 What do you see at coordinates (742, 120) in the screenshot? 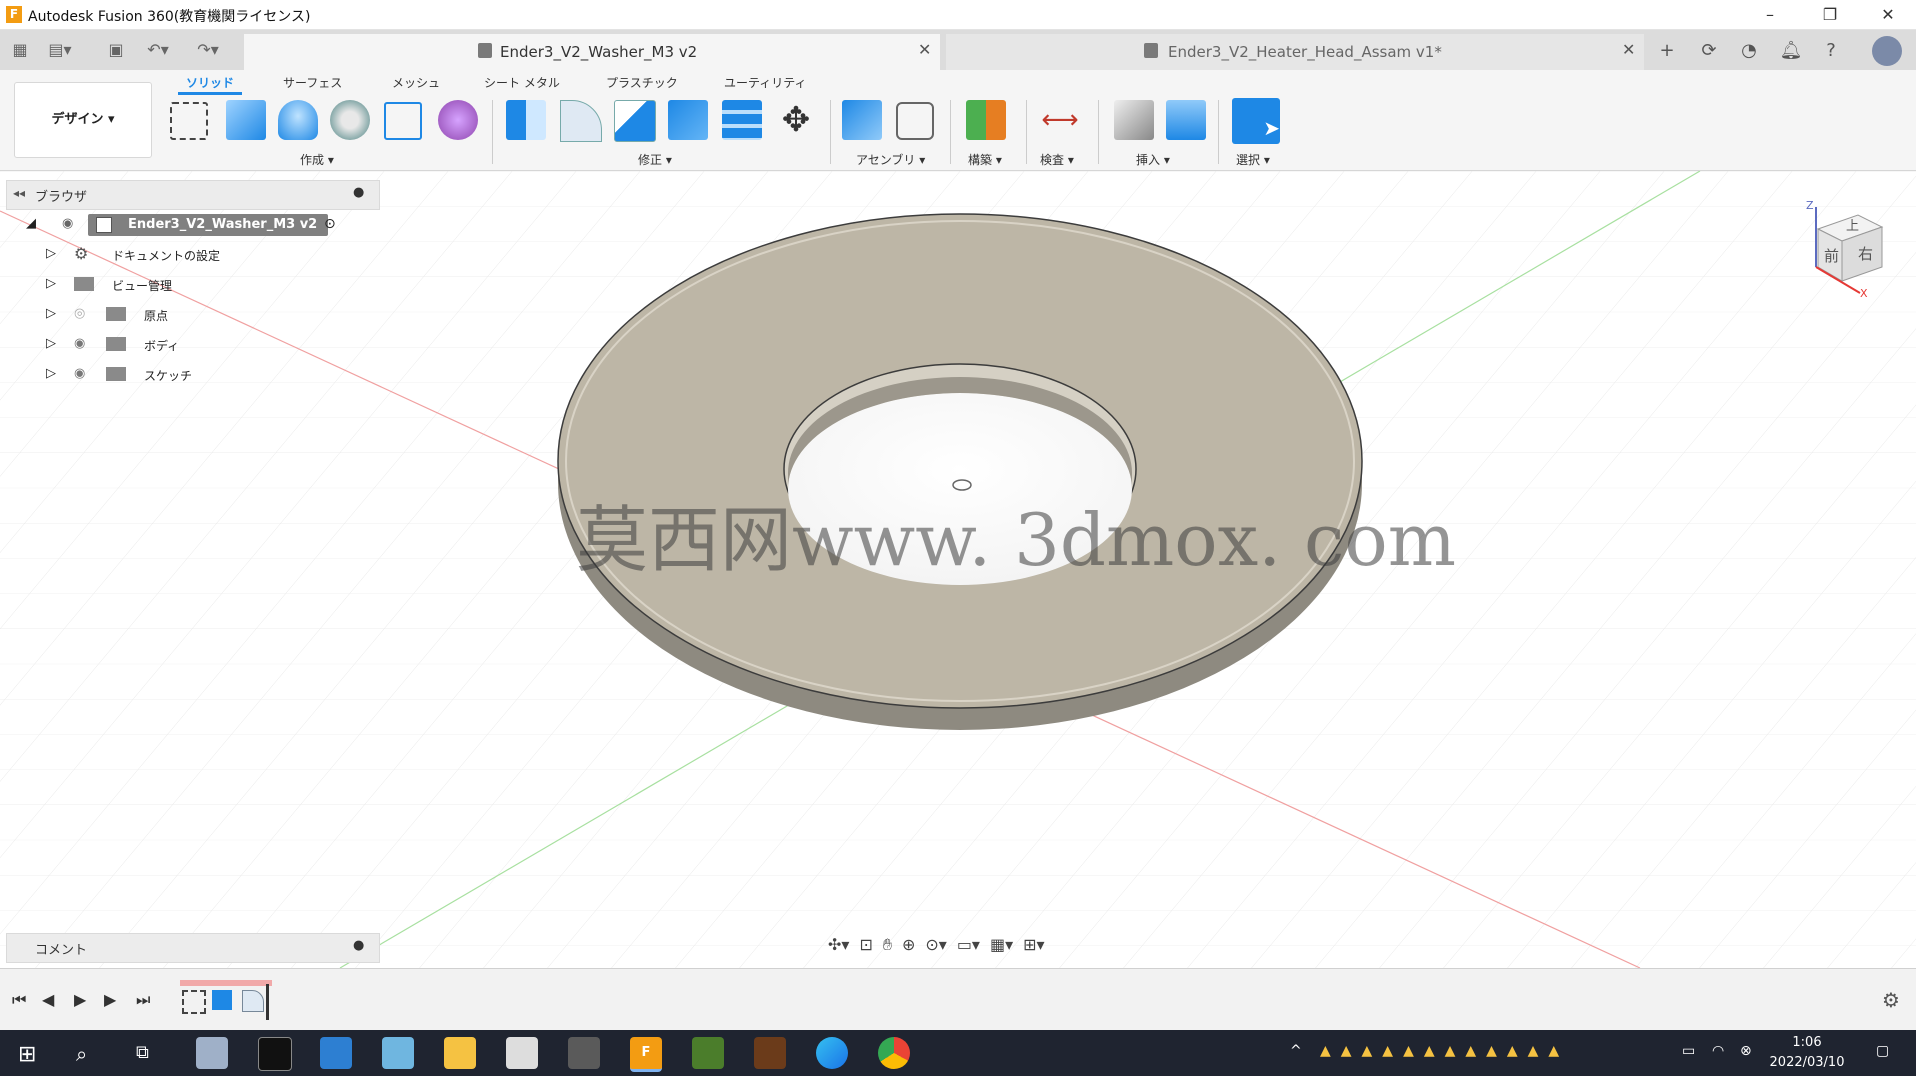
I see `split-body-icon` at bounding box center [742, 120].